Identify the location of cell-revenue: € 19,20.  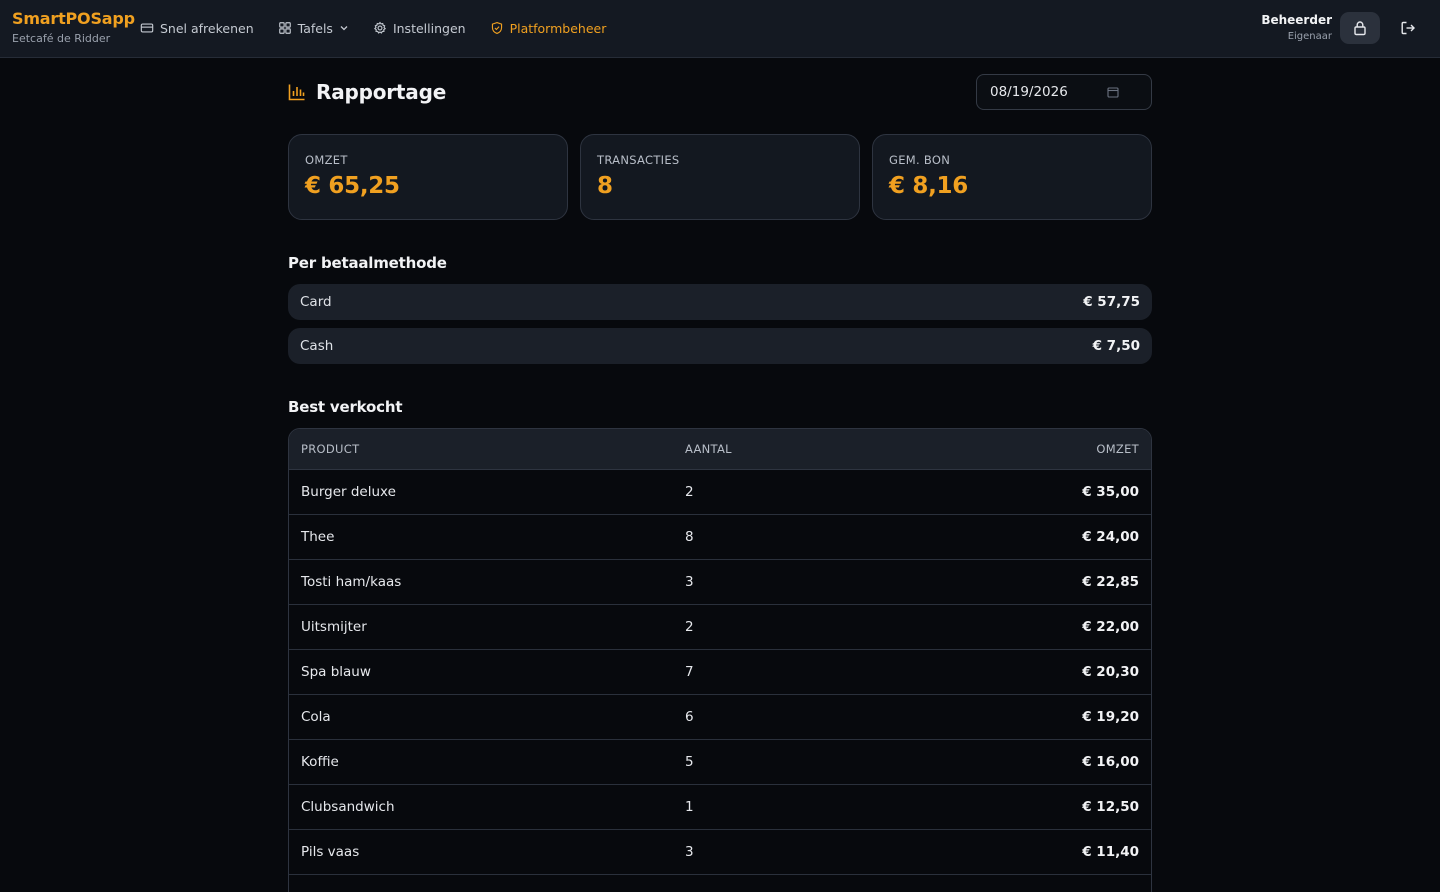
(1110, 717).